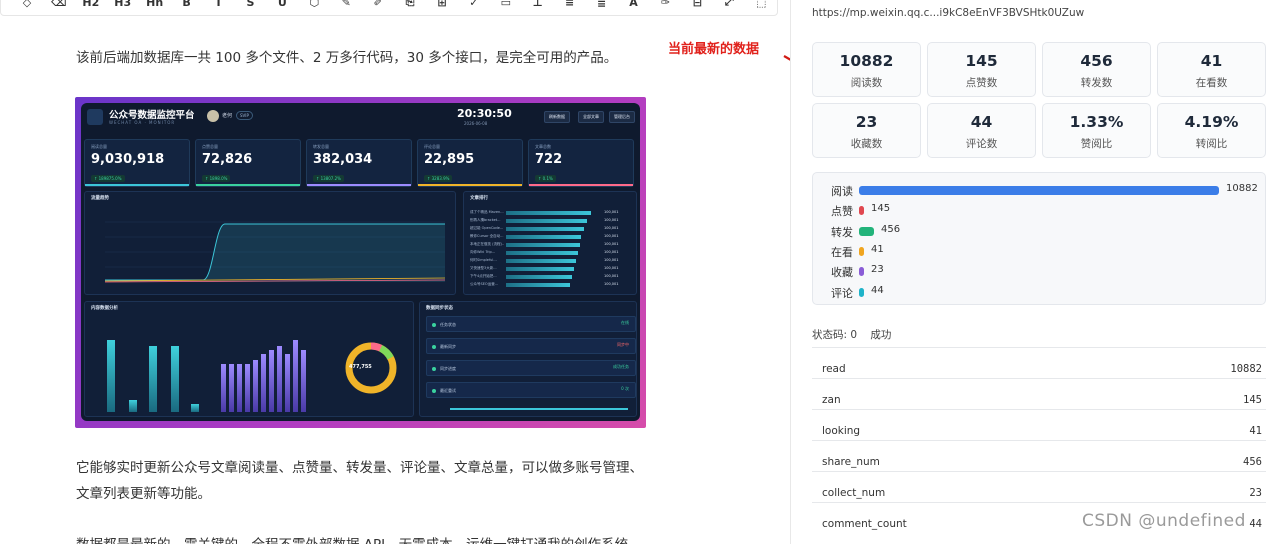  I want to click on kpi-card: 点赞总量 72,826 ↑ 1898.0%, so click(248, 163).